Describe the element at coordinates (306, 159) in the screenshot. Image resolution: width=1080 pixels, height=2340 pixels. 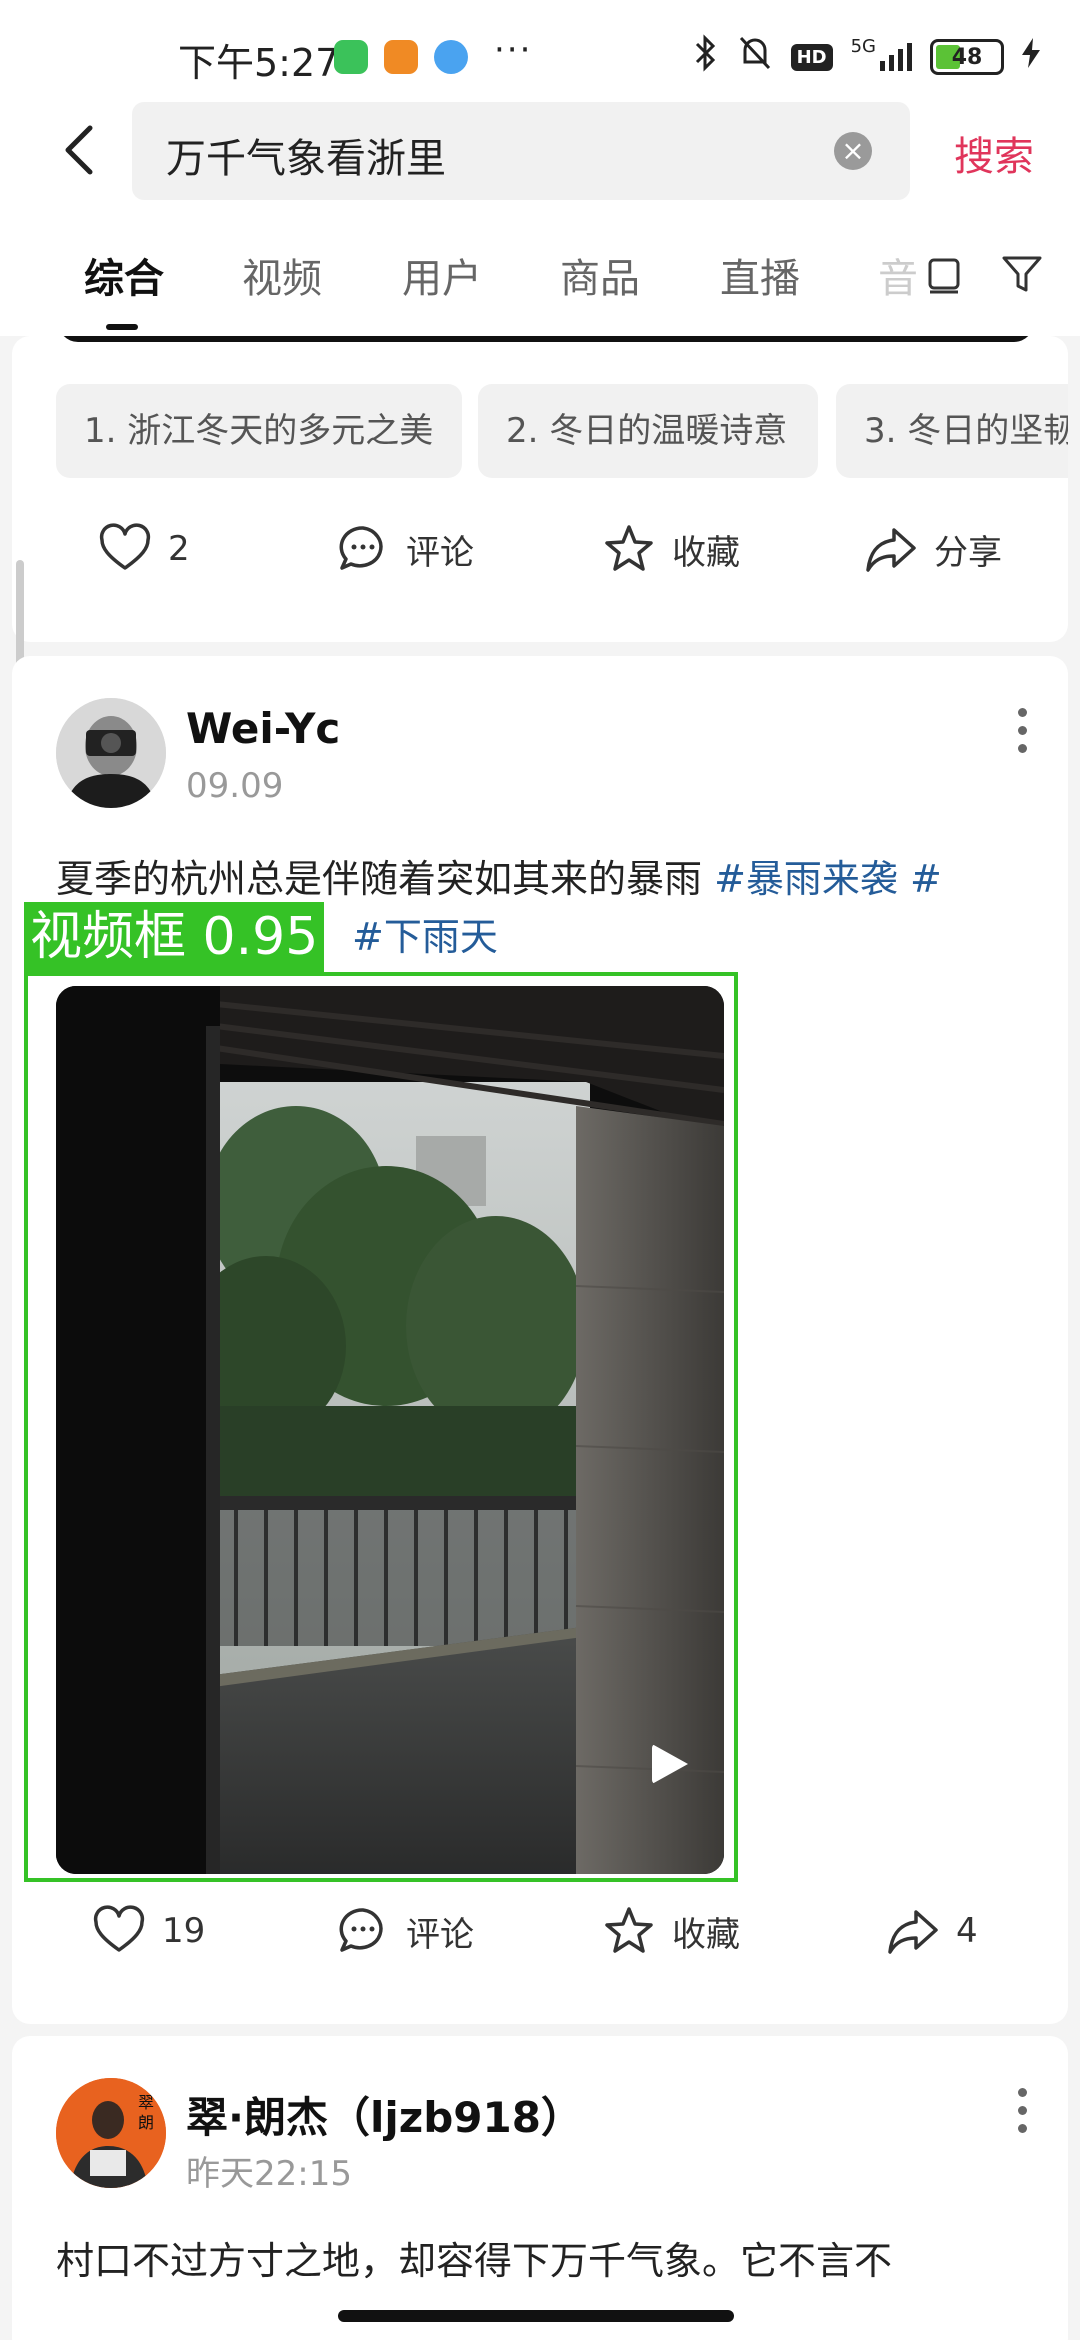
I see `search-query: 万千气象看浙里` at that location.